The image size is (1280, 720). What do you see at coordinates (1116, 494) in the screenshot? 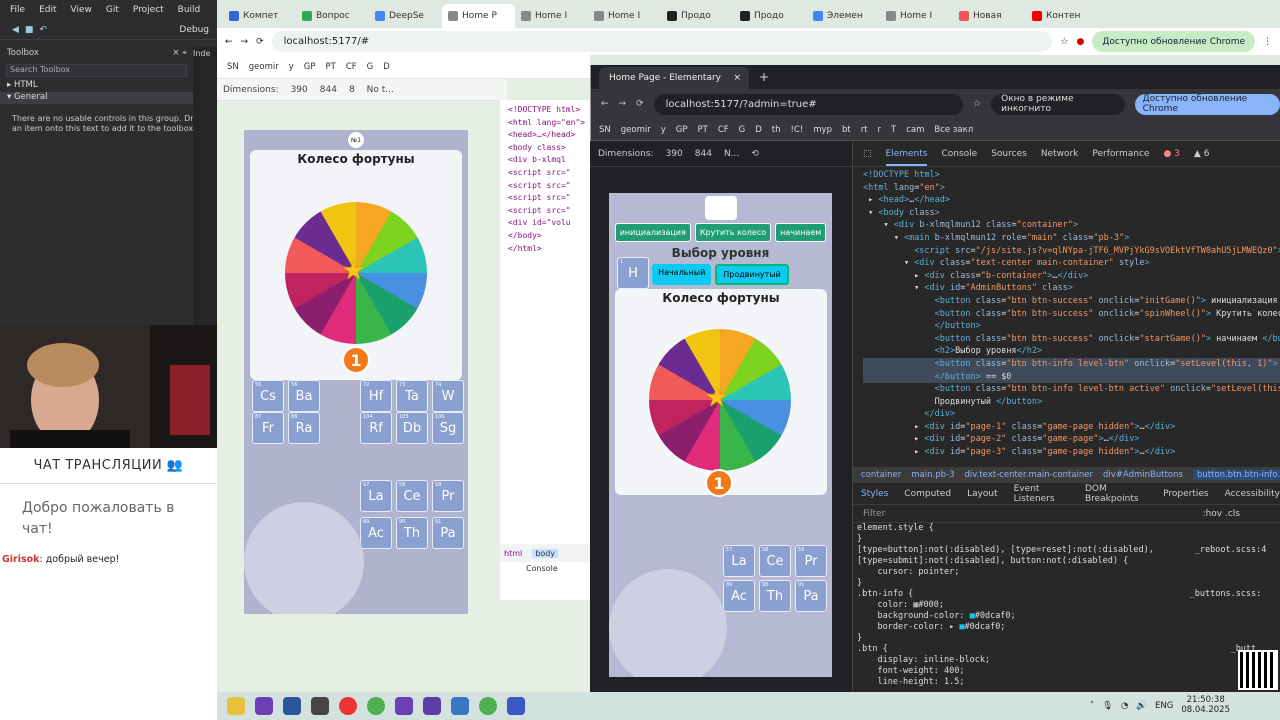
I see `styles-tab-4: DOM Breakpoints` at bounding box center [1116, 494].